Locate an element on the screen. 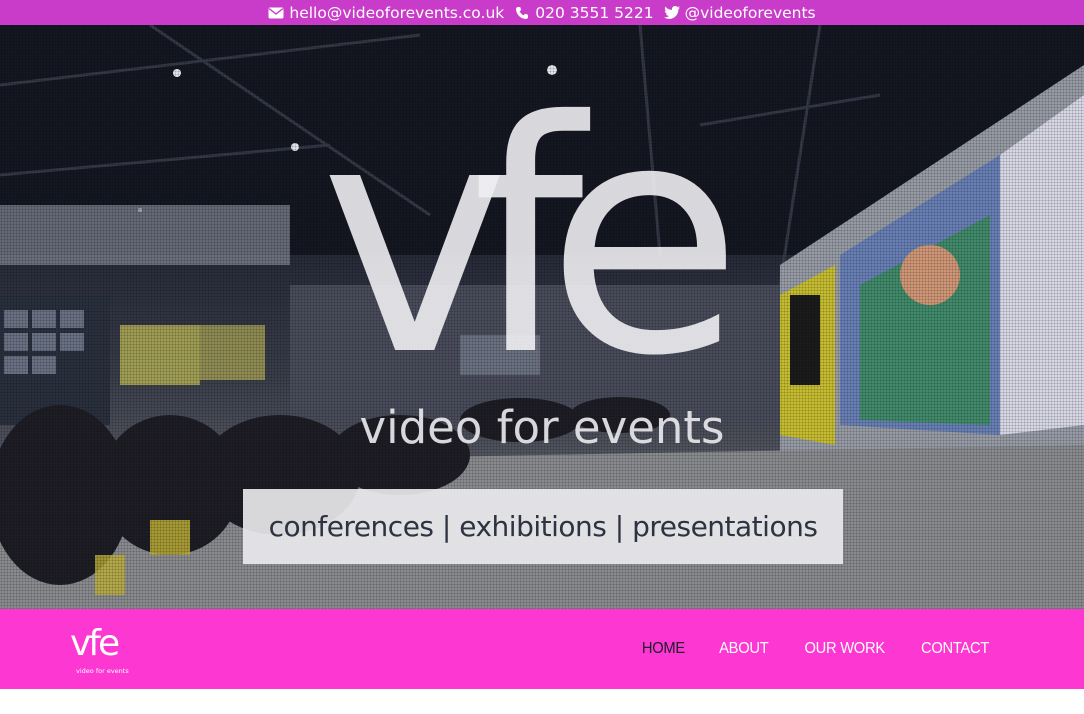  email-text: hello@videoforevents.co.uk is located at coordinates (397, 12).